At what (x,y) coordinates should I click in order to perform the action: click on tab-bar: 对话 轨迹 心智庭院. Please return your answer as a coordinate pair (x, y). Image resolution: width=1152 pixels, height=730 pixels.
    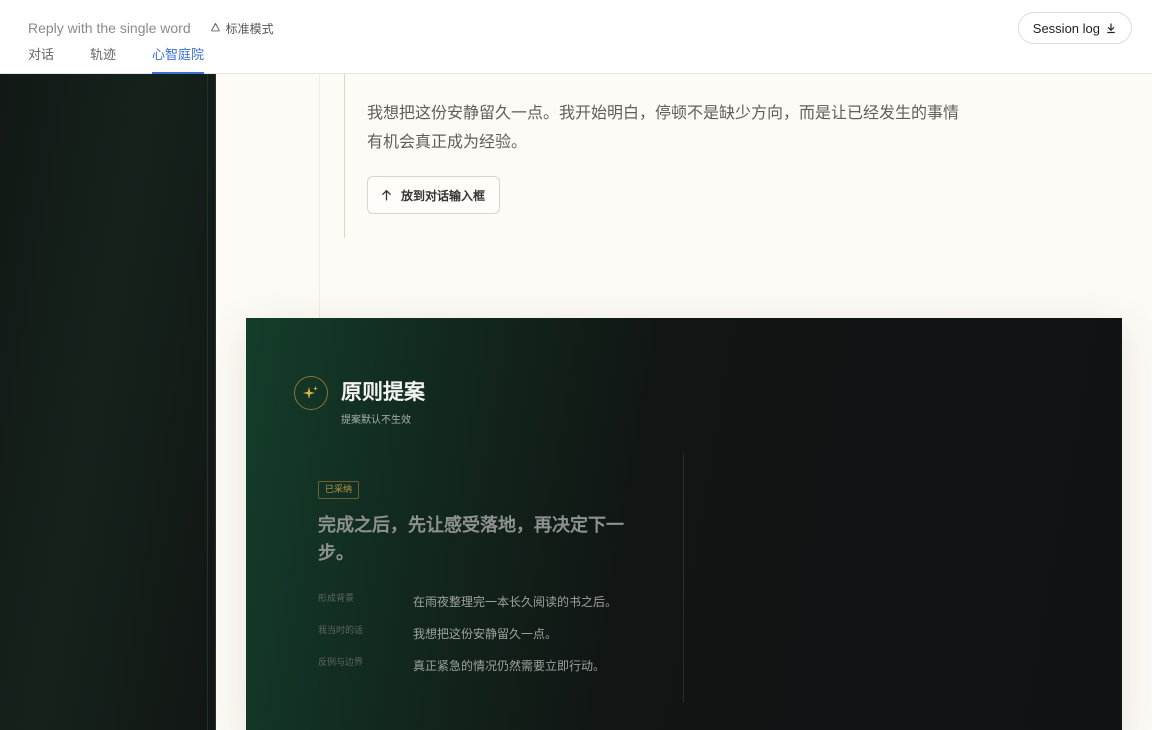
    Looking at the image, I should click on (134, 60).